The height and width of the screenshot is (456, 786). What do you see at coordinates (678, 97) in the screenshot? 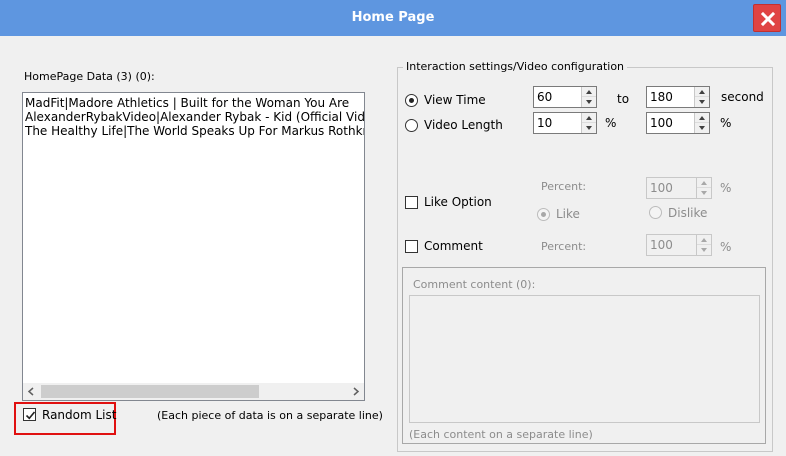
I see `view-time-to-stepper: 180` at bounding box center [678, 97].